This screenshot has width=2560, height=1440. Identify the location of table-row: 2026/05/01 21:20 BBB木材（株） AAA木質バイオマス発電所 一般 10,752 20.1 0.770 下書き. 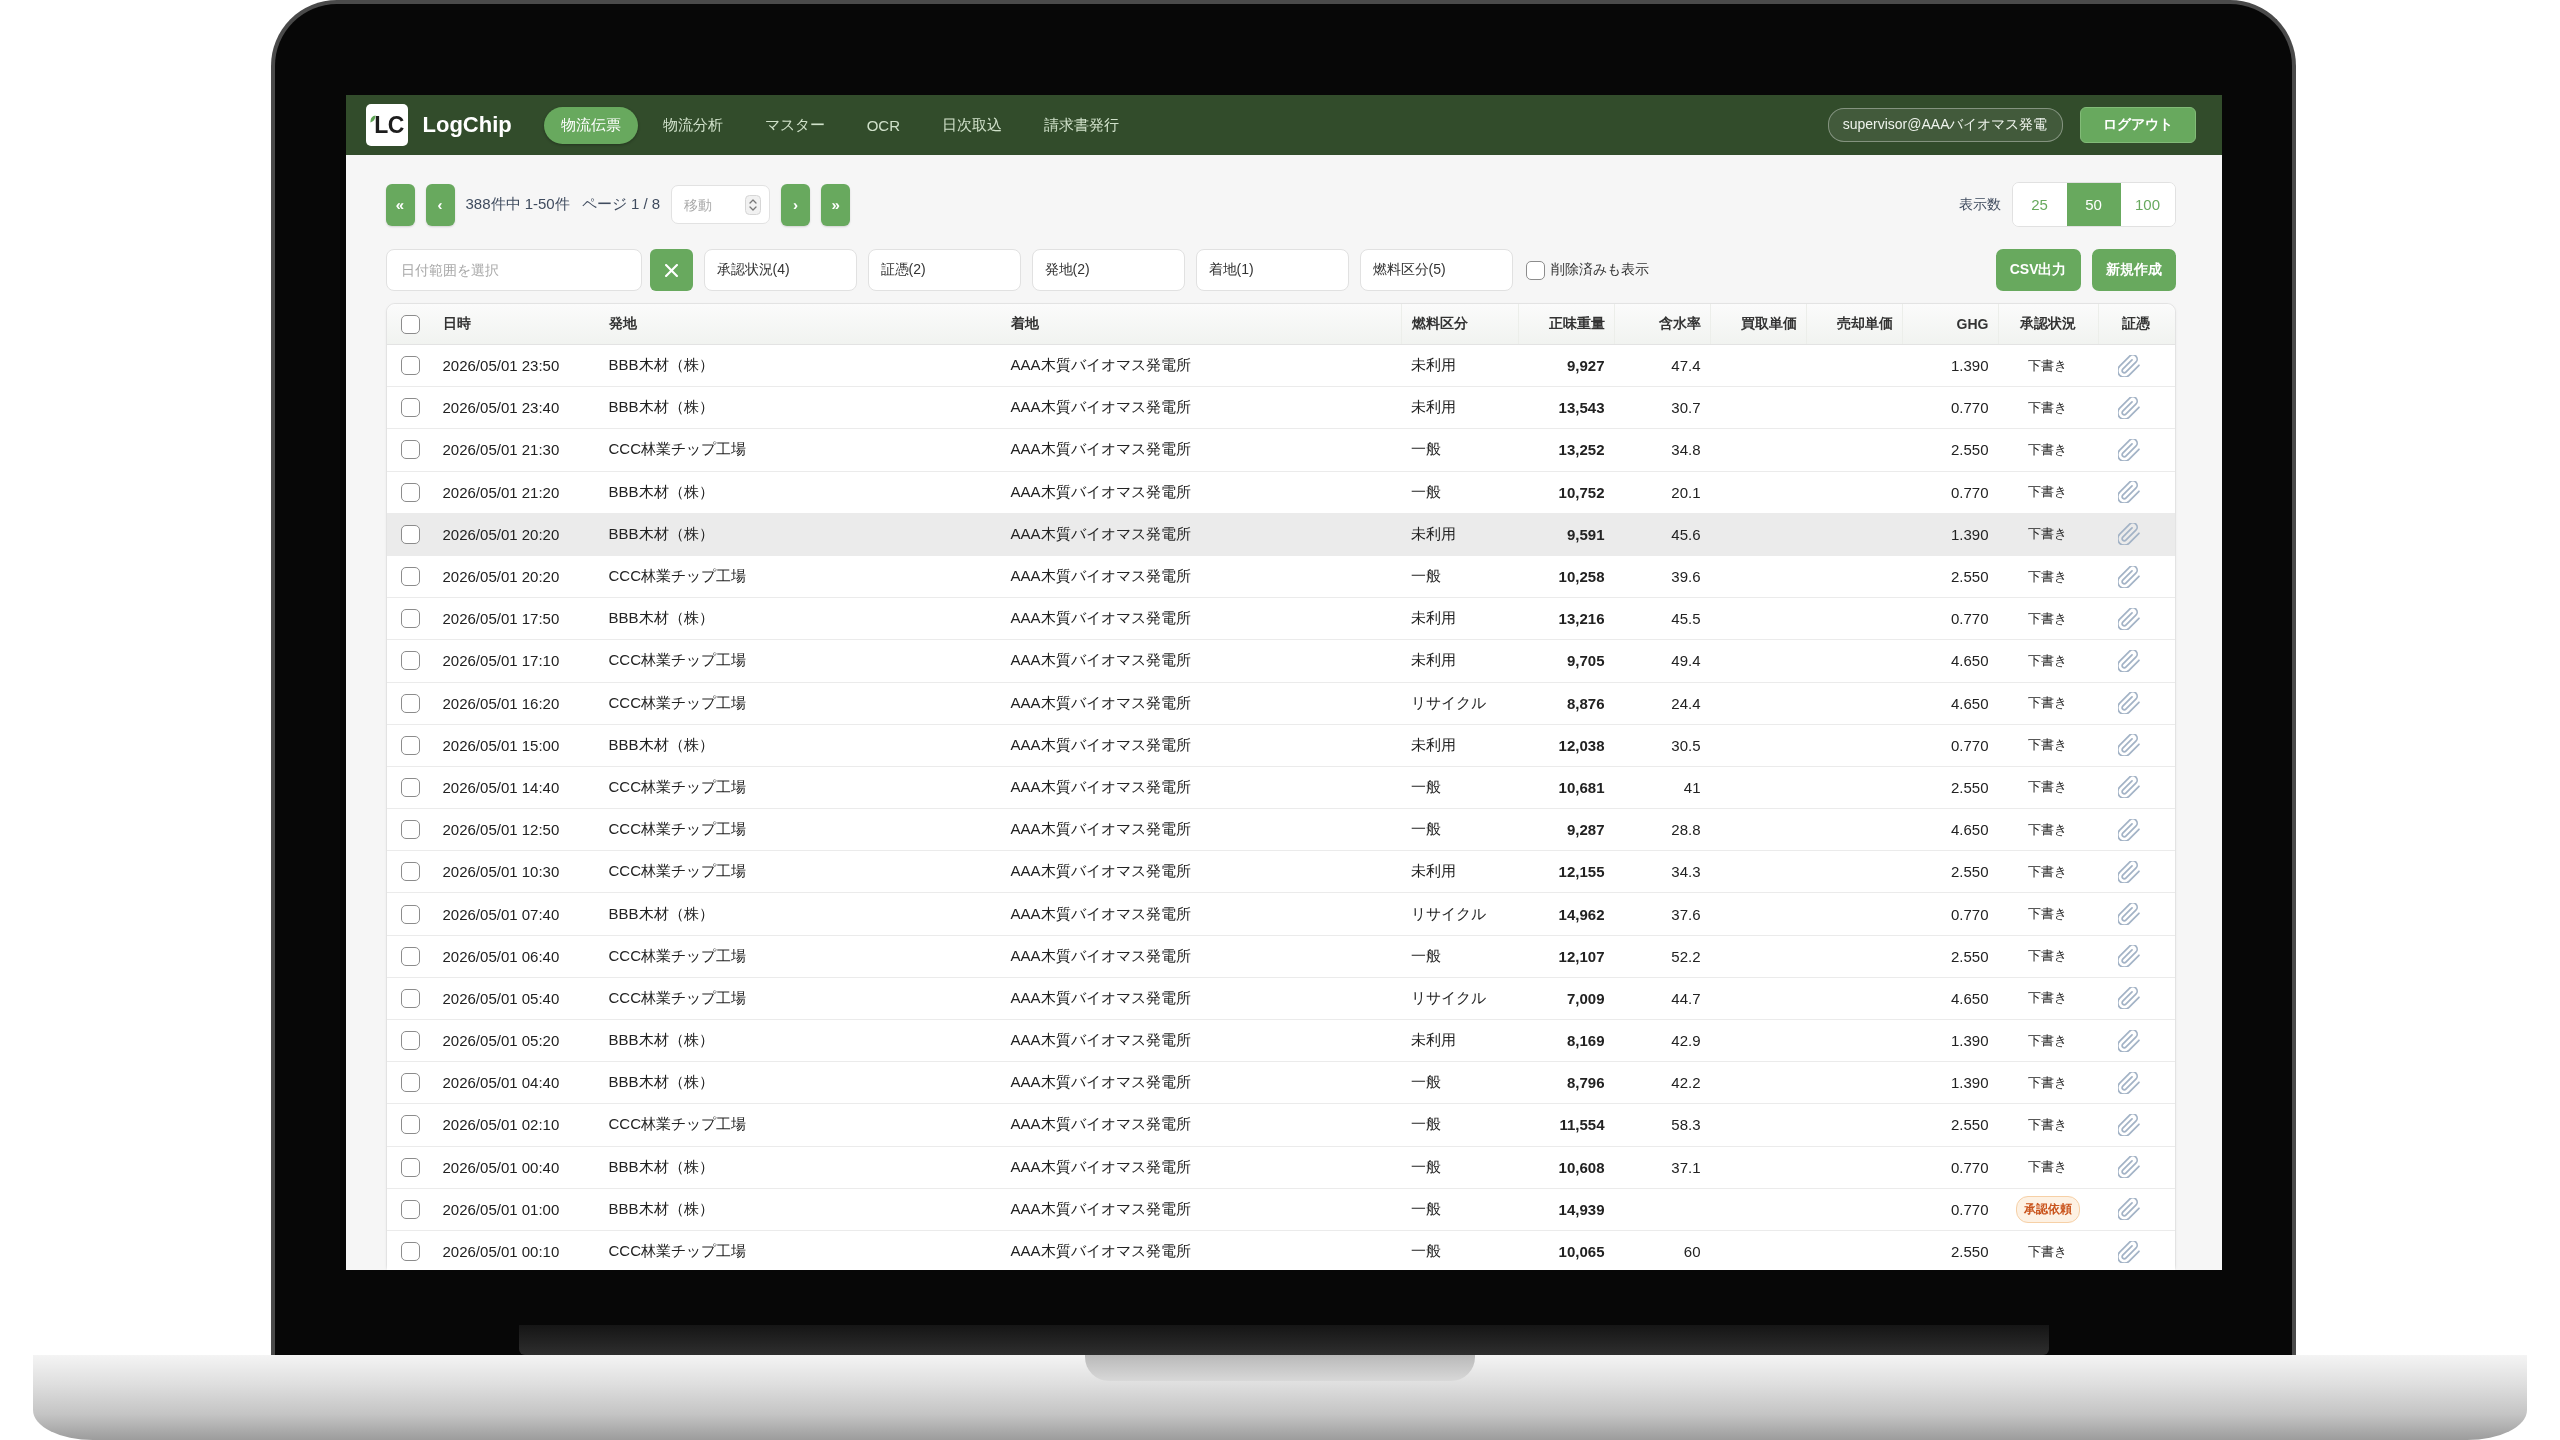
(1280, 492).